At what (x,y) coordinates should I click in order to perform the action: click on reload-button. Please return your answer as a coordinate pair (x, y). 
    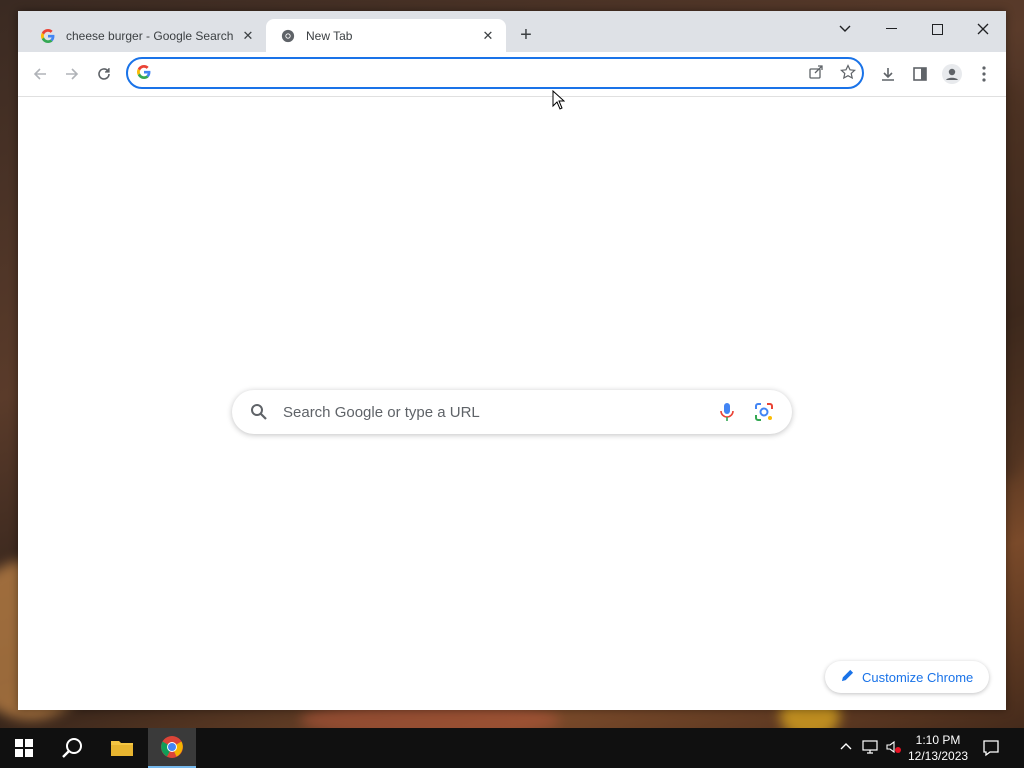
    Looking at the image, I should click on (104, 74).